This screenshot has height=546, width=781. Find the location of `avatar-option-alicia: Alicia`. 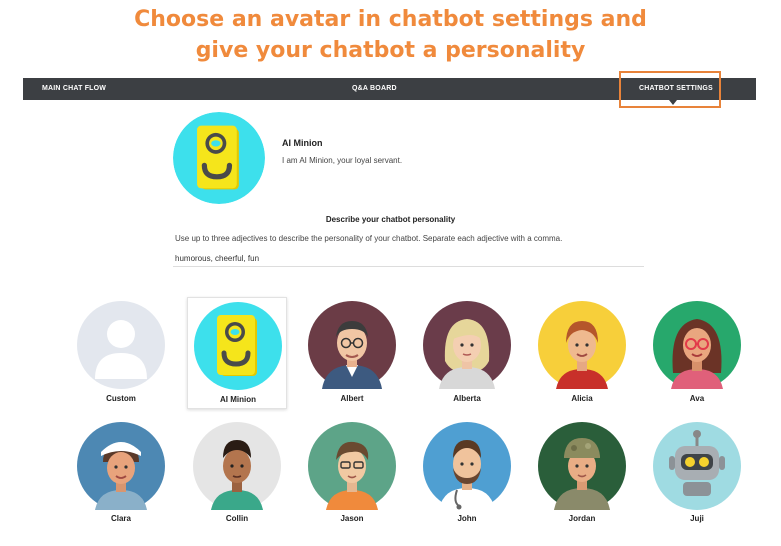

avatar-option-alicia: Alicia is located at coordinates (582, 353).